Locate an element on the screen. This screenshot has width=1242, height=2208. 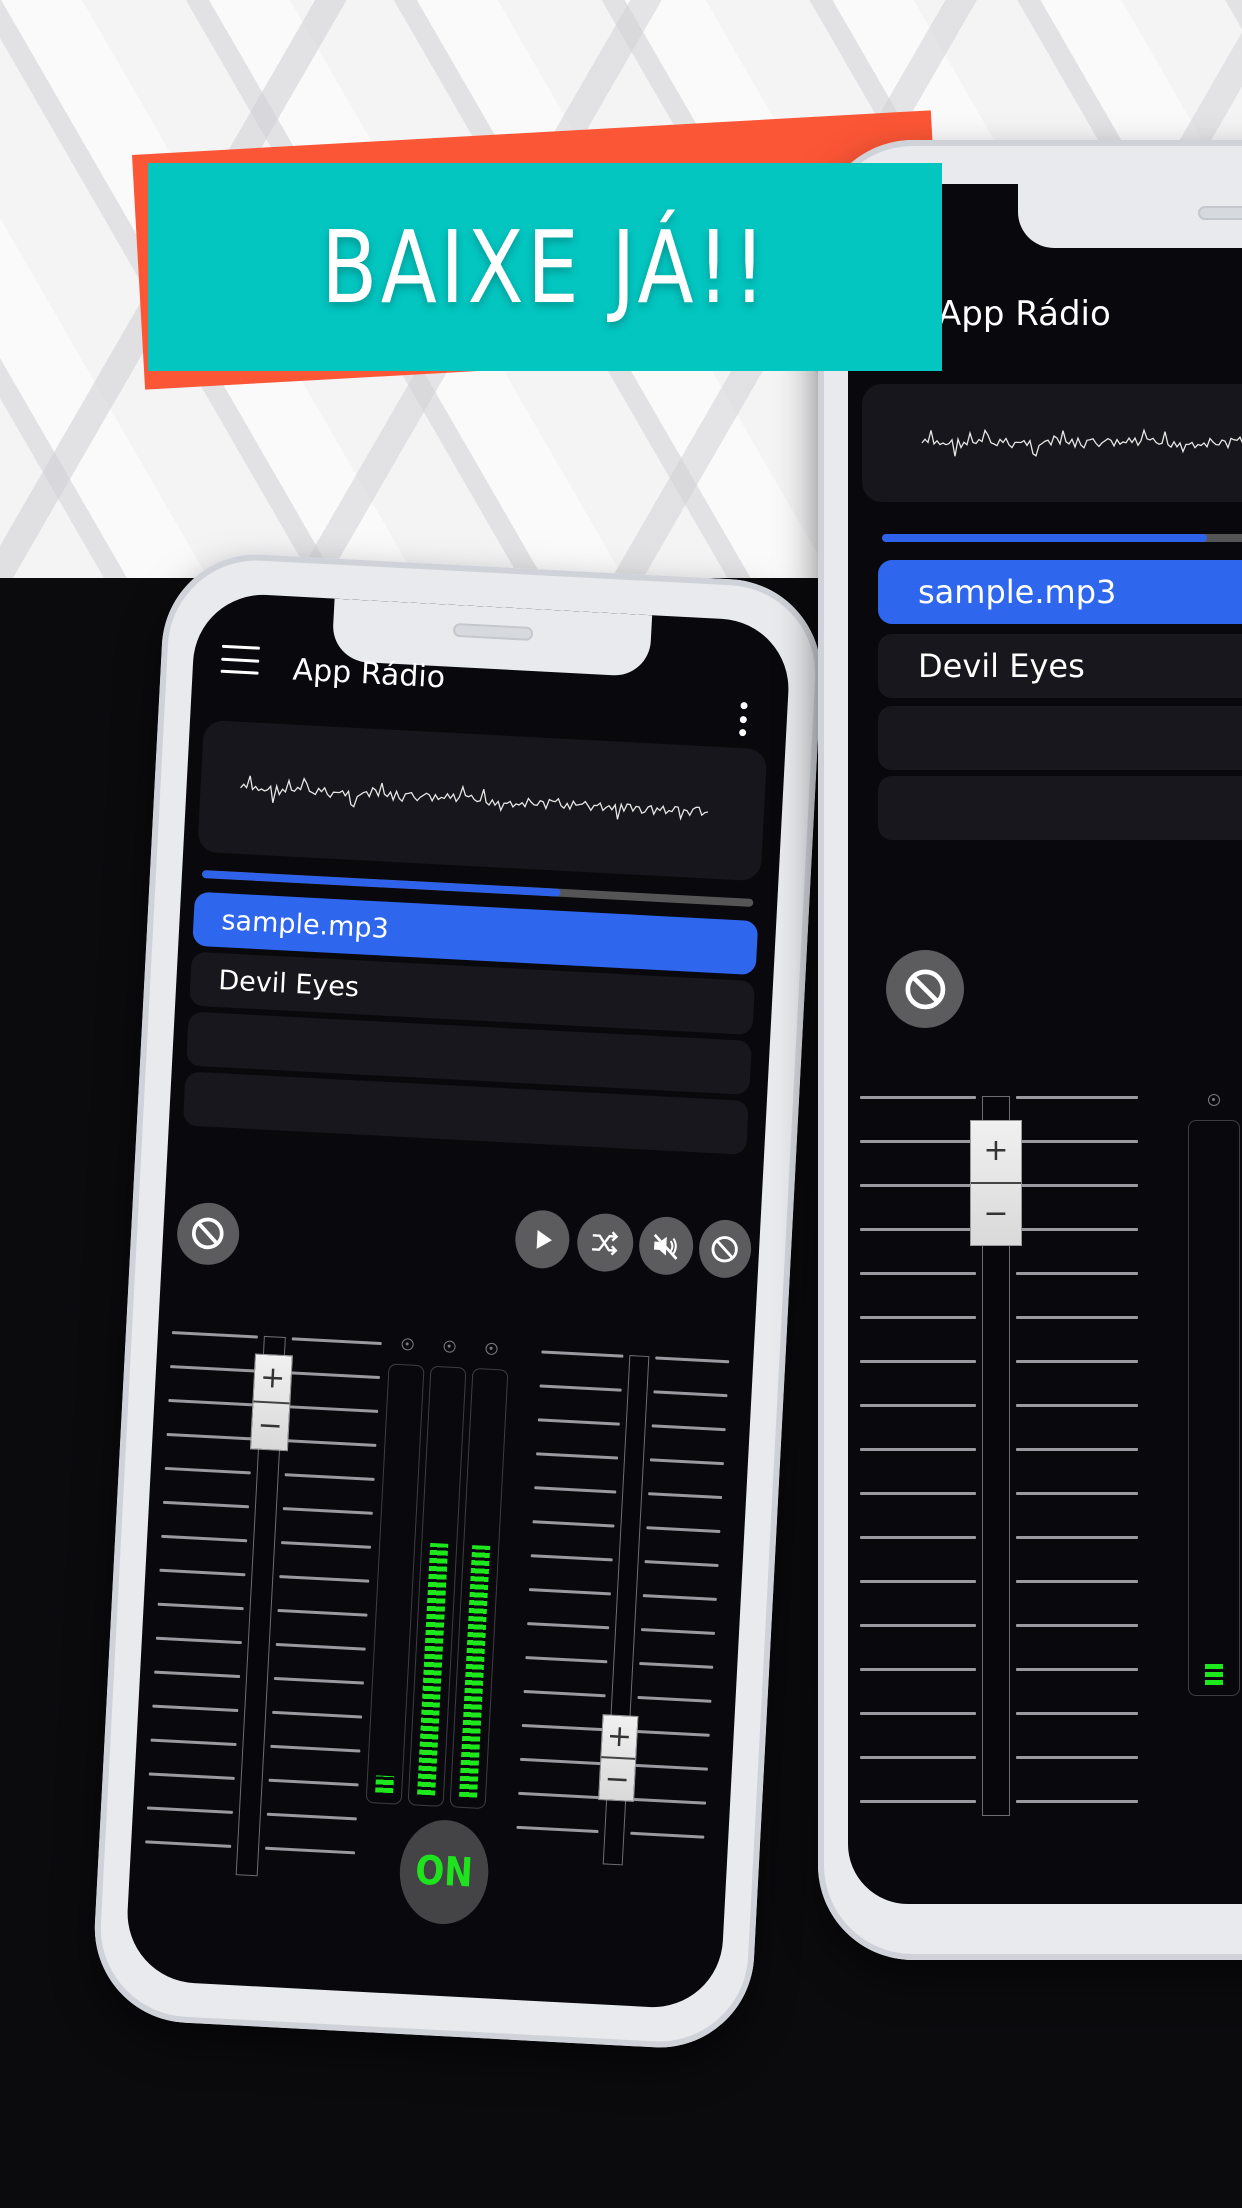
track-item-active: sample.mp3 is located at coordinates (1060, 592).